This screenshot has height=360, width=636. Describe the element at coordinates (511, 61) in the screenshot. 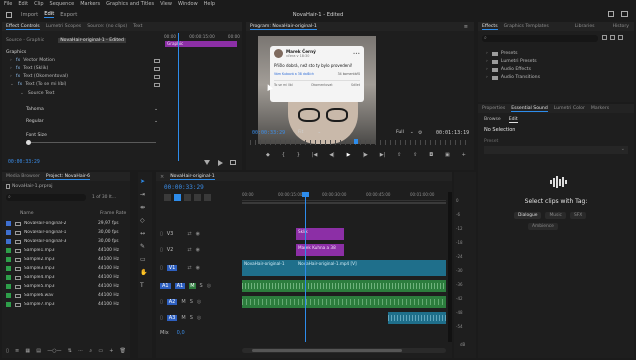

I see `effects-item-lumetri-presets: › Lumetri Presets` at that location.